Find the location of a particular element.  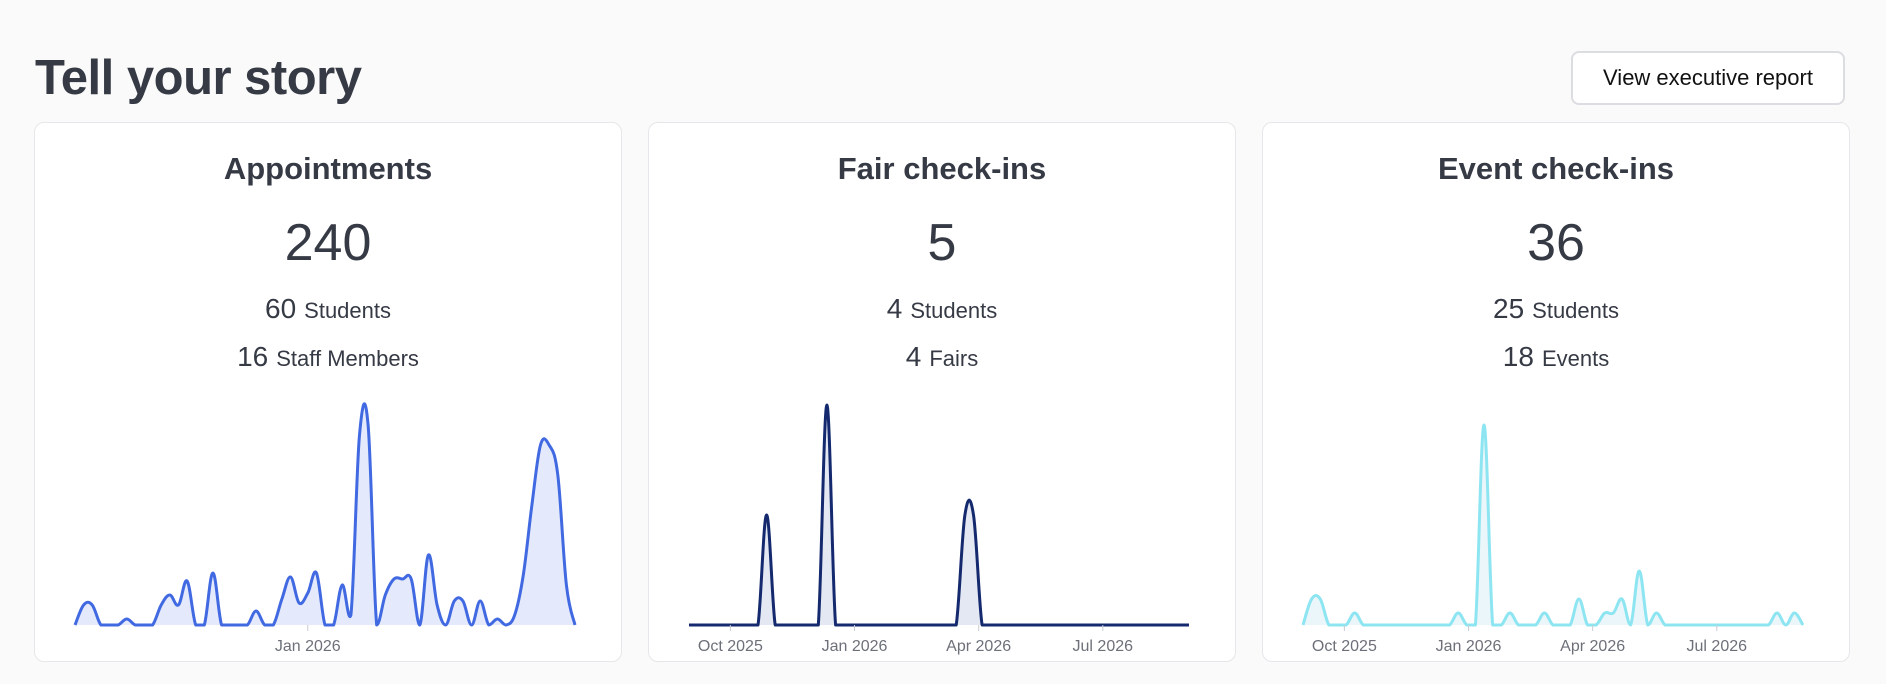

card-title: Fair check-ins is located at coordinates (942, 168).